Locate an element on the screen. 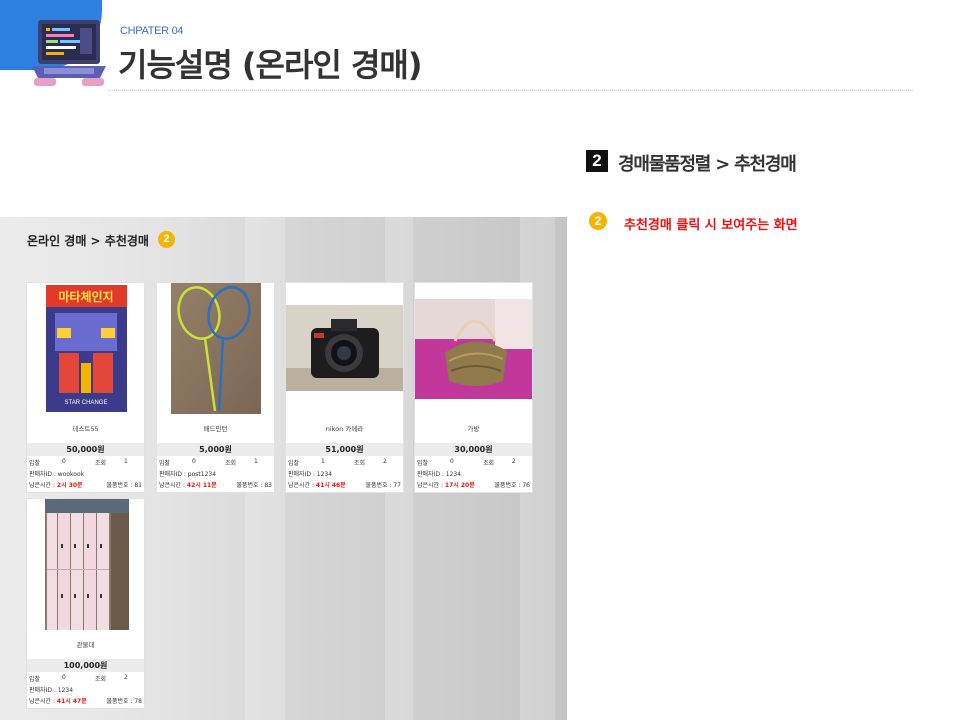 The width and height of the screenshot is (960, 720). item-price: 100,000원 is located at coordinates (85, 665).